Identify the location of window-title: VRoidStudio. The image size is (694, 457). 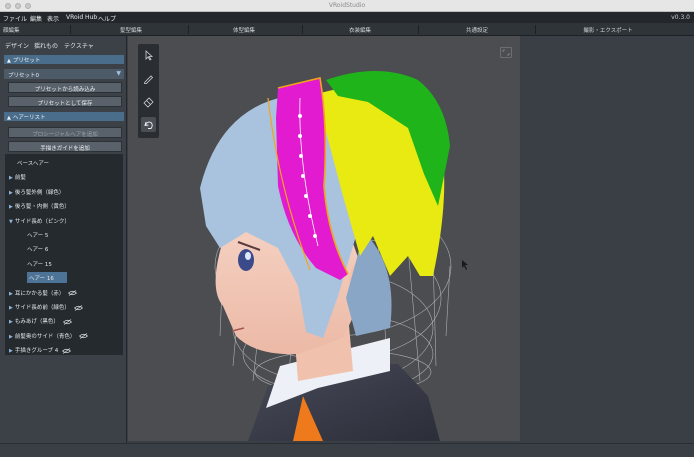
(347, 5).